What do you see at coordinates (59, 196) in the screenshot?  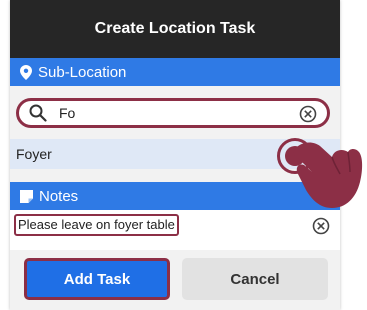 I see `notes-label: Notes` at bounding box center [59, 196].